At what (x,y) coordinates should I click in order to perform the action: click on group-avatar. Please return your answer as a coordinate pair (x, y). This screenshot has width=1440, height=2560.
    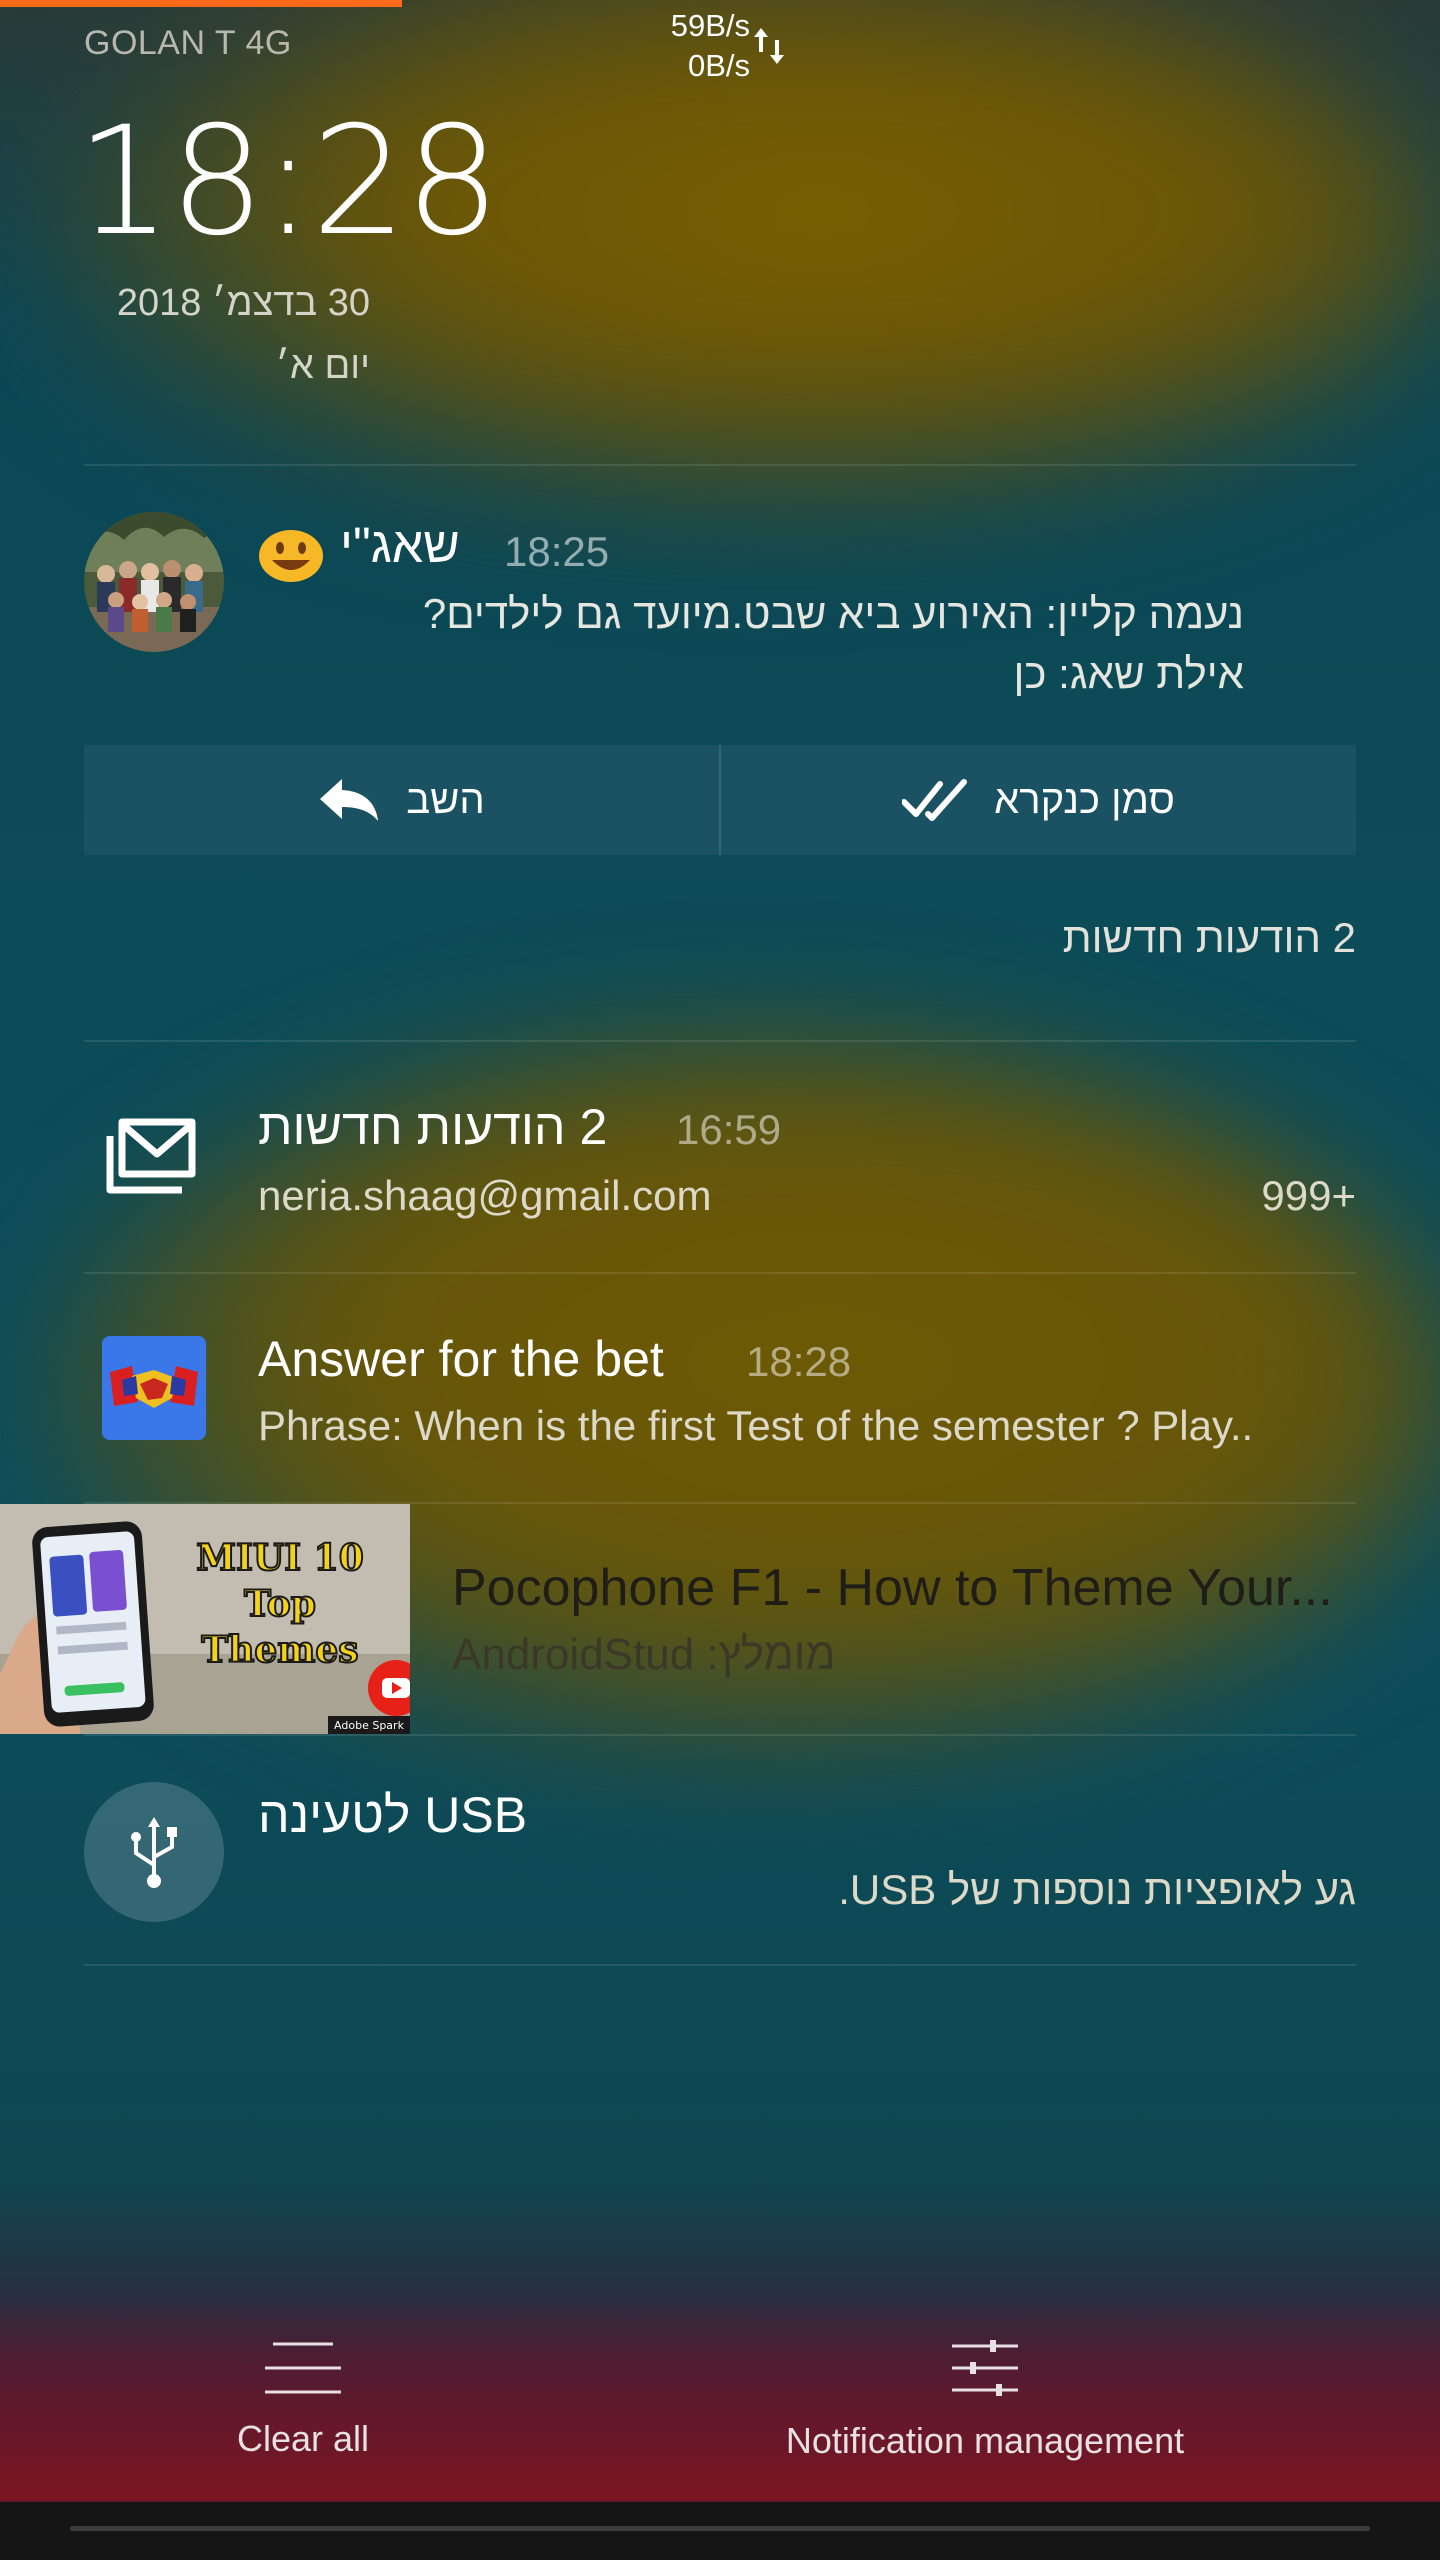
    Looking at the image, I should click on (154, 582).